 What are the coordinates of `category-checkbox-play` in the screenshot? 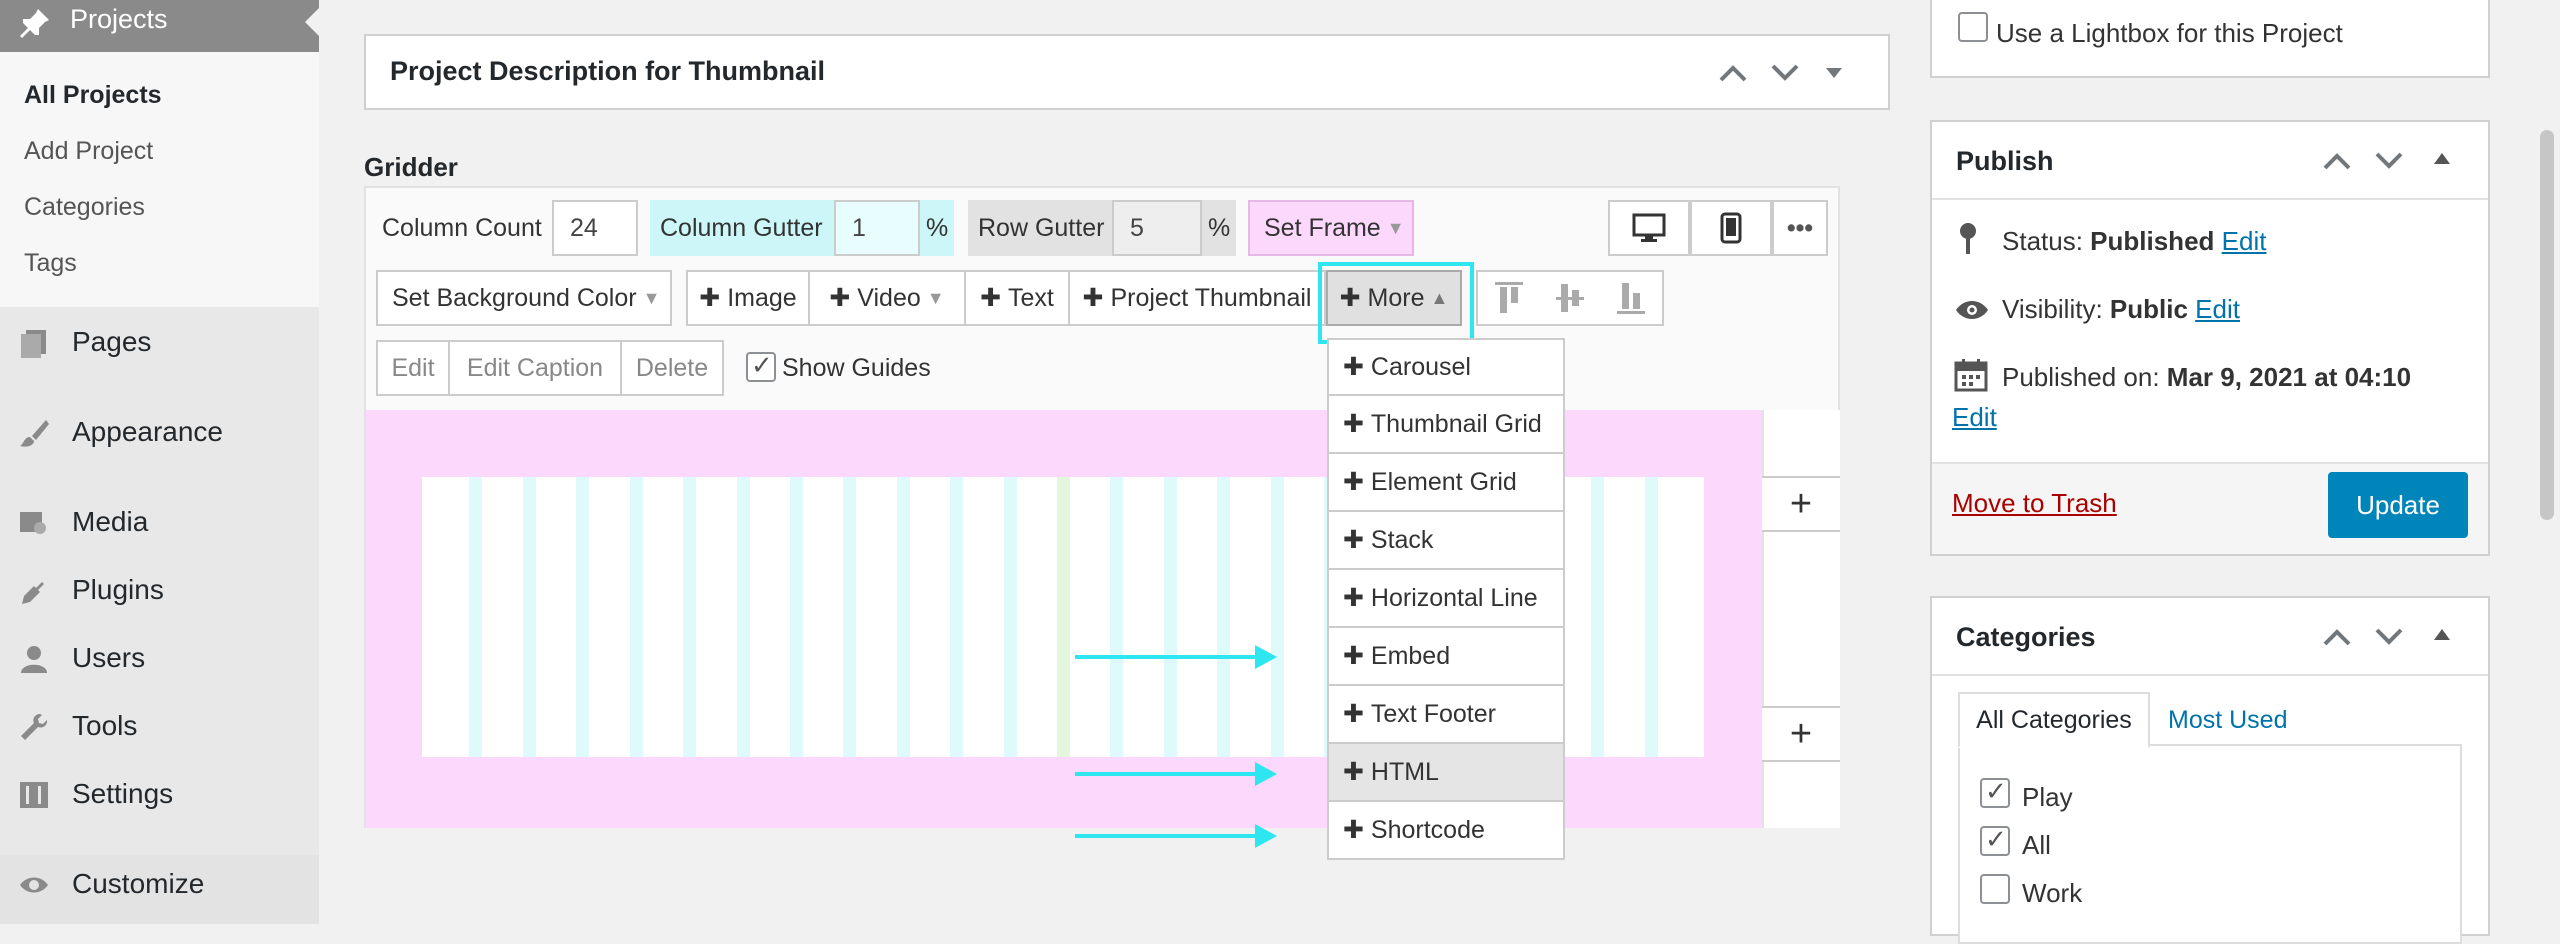 It's located at (1995, 792).